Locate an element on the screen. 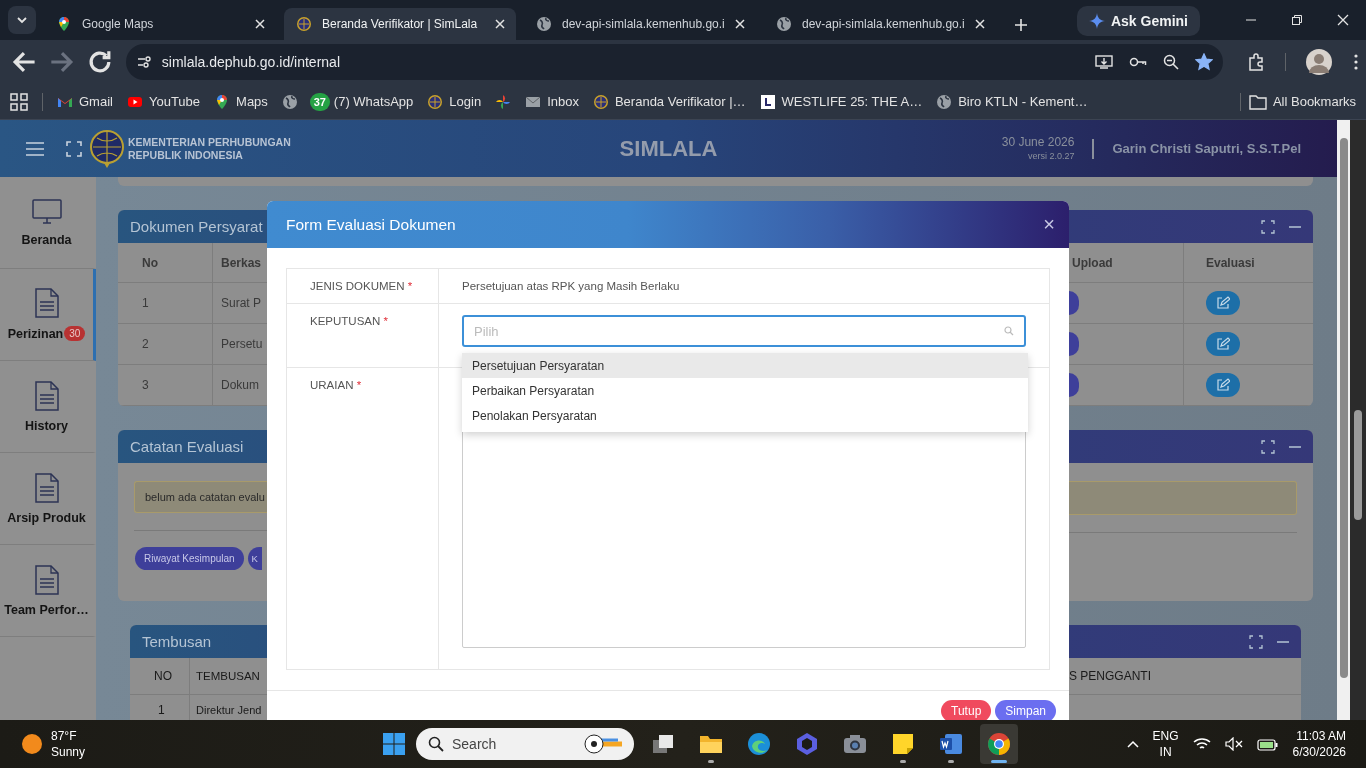  nav-label: Arsip Produk is located at coordinates (46, 517).